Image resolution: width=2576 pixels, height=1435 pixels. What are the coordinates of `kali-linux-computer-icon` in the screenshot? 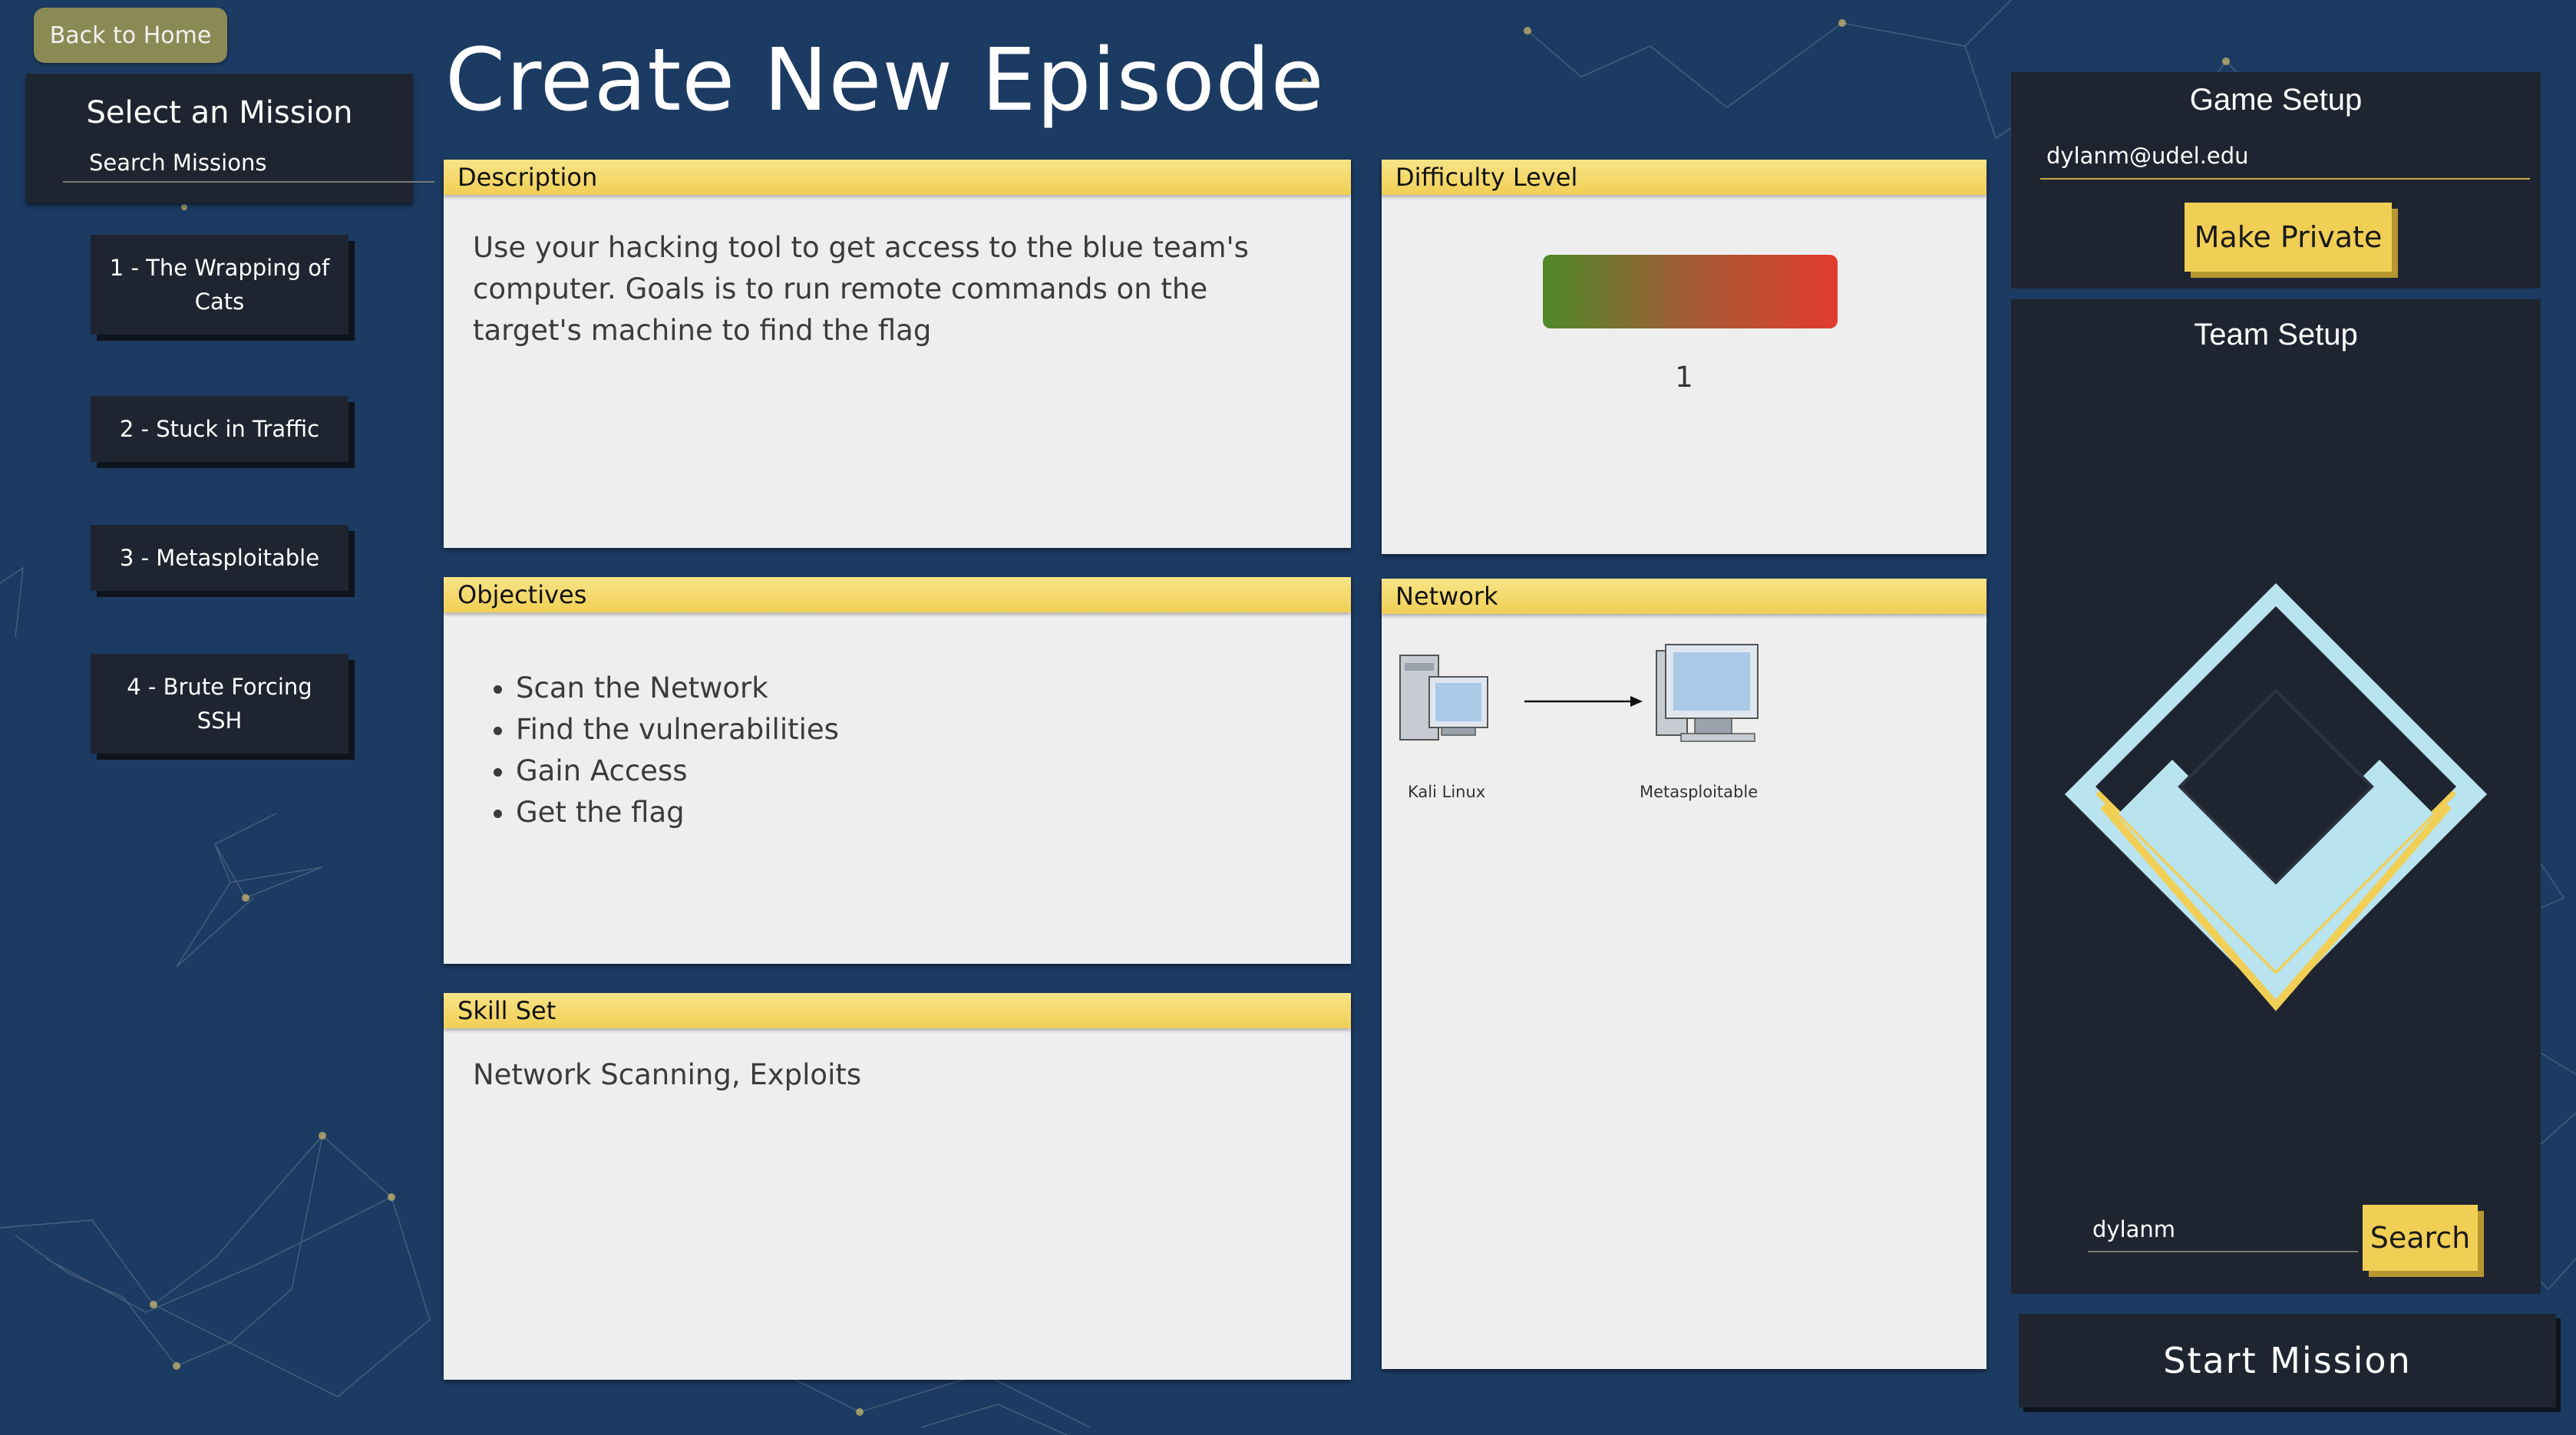 It's located at (1443, 698).